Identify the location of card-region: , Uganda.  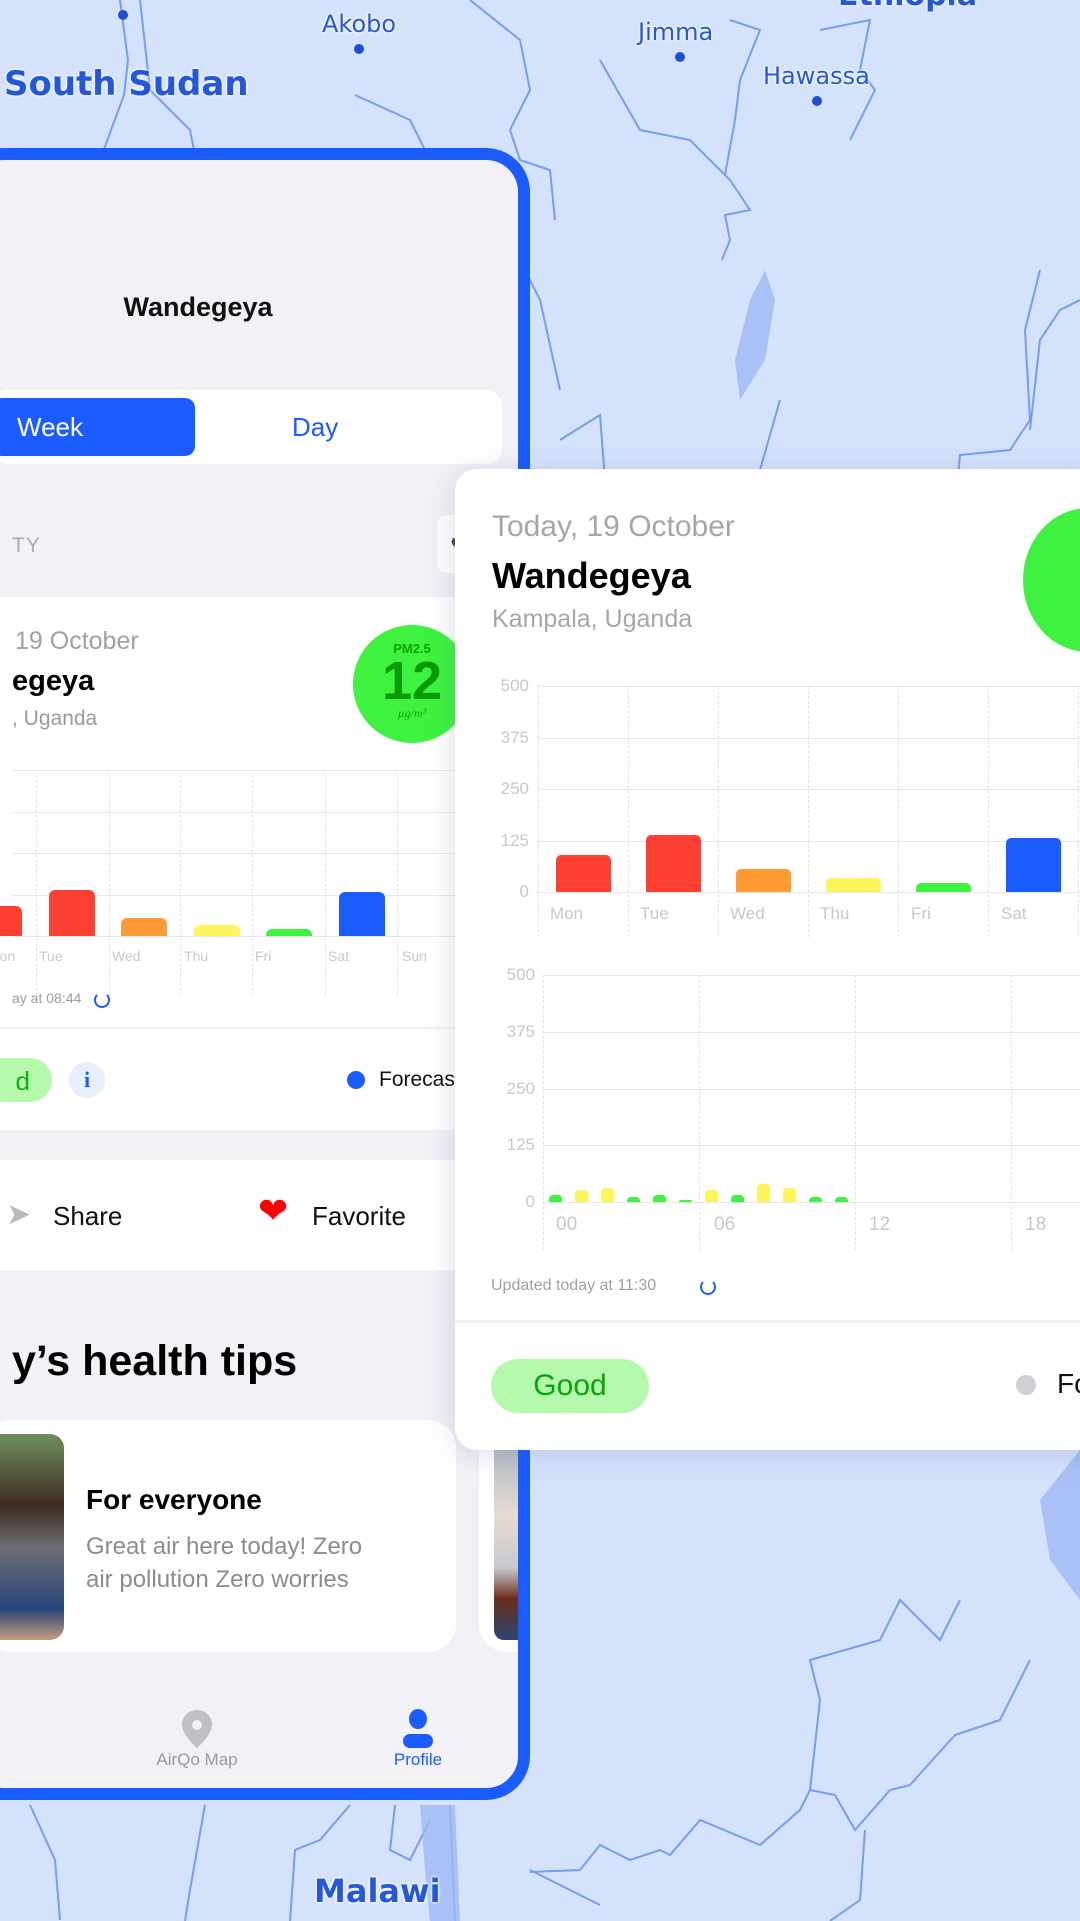
(55, 718).